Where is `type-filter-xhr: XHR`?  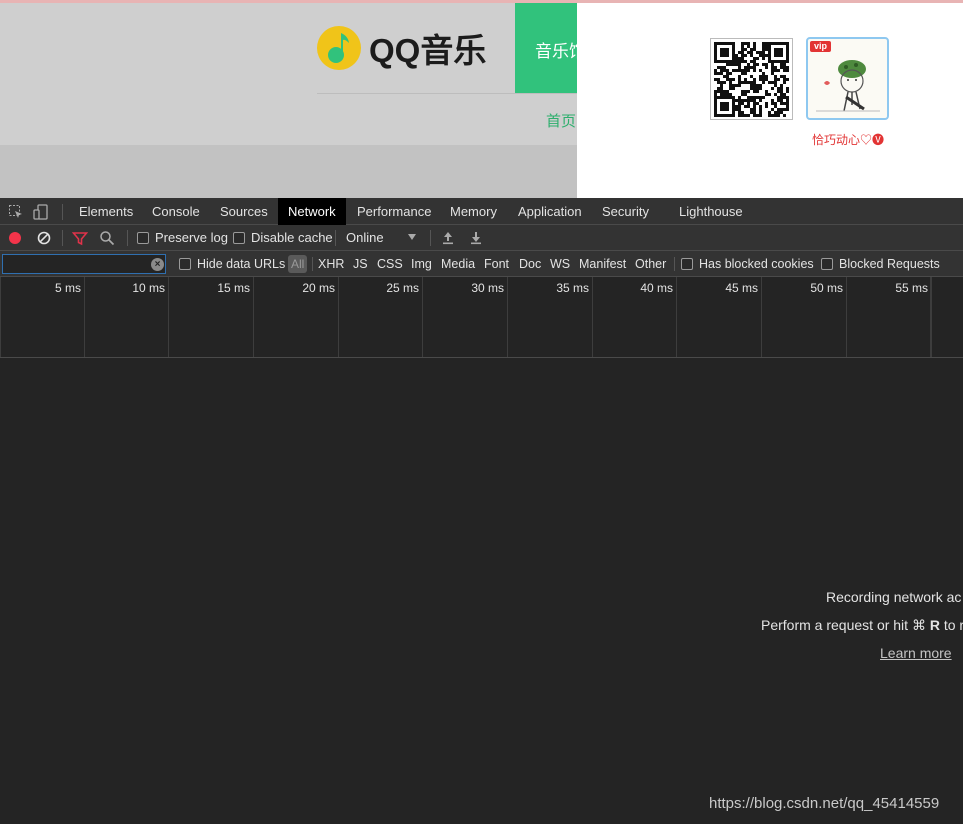
type-filter-xhr: XHR is located at coordinates (331, 264).